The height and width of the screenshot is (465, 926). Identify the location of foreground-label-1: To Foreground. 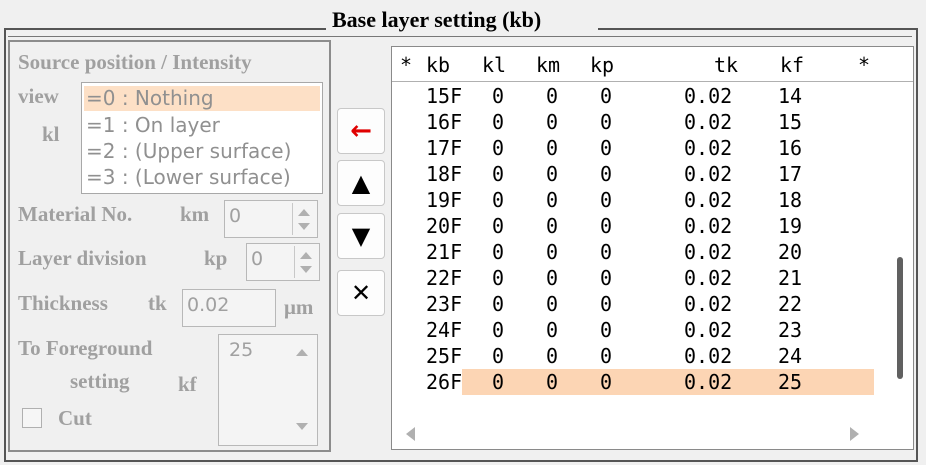
(85, 348).